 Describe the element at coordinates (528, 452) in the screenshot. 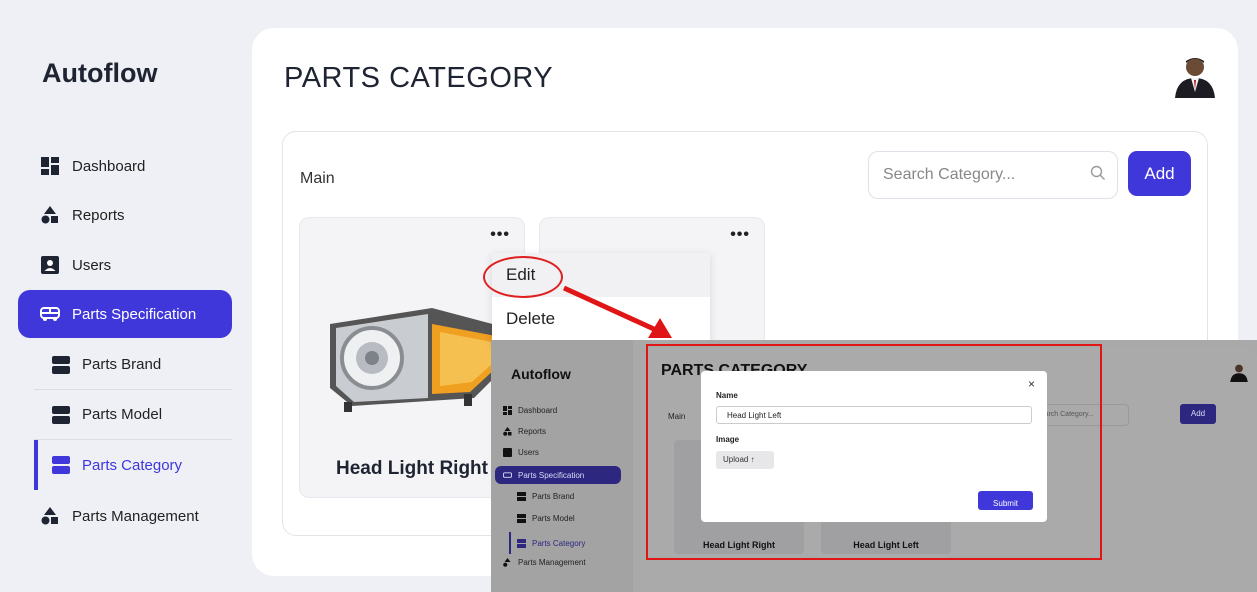

I see `shot-nav-label: Users` at that location.